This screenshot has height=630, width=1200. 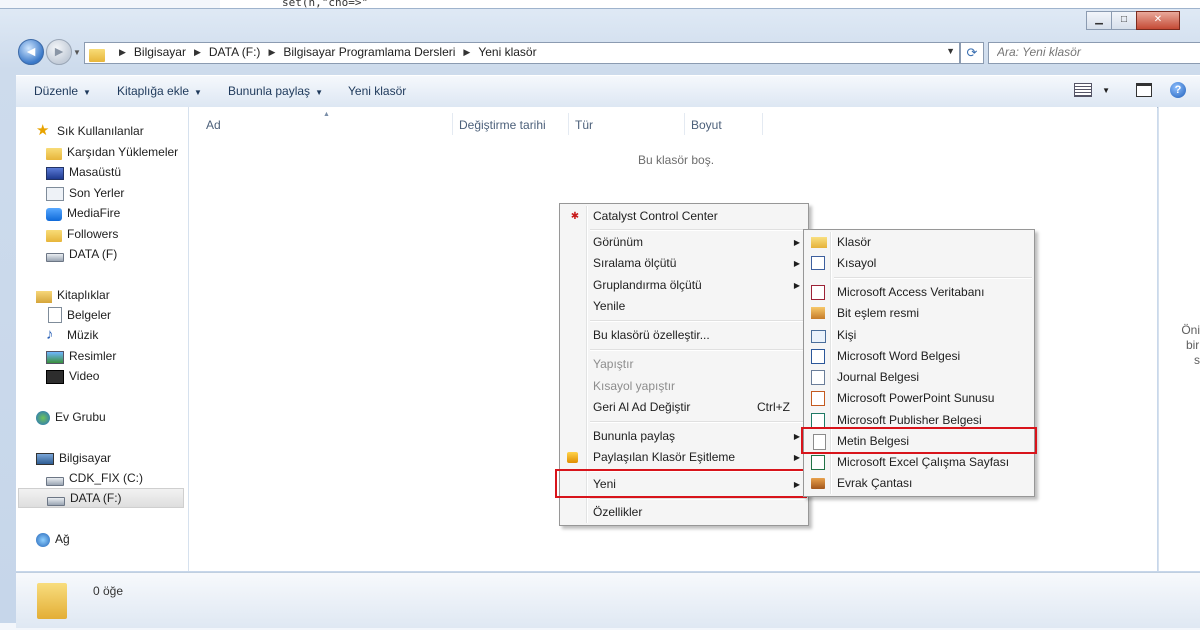 I want to click on sidebar-item-data-drive-favorite: DATA (F), so click(x=81, y=254).